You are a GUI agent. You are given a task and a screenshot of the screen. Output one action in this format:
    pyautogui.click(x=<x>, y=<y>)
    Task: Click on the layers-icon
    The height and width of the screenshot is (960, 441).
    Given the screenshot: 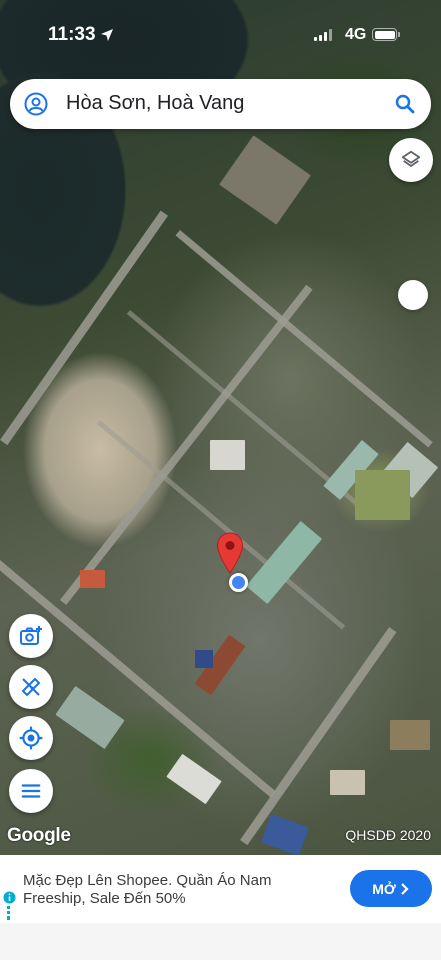 What is the action you would take?
    pyautogui.click(x=411, y=158)
    